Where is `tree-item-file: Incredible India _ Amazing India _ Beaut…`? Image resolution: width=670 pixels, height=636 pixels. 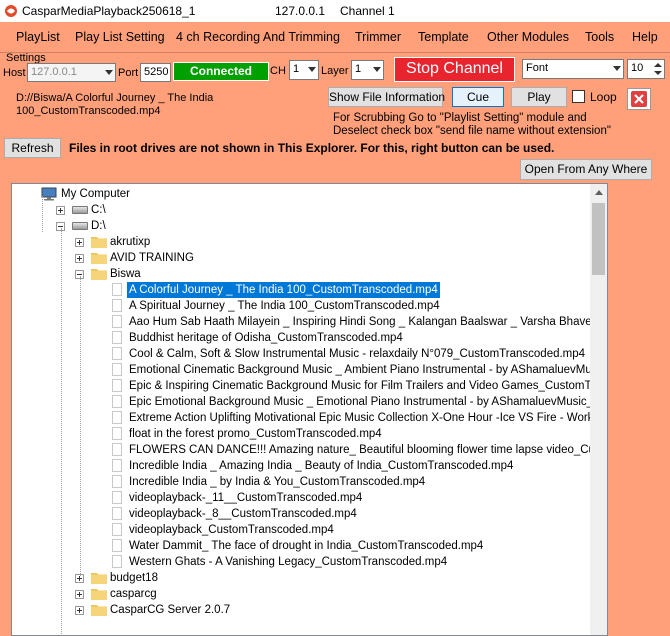
tree-item-file: Incredible India _ Amazing India _ Beaut… is located at coordinates (299, 466).